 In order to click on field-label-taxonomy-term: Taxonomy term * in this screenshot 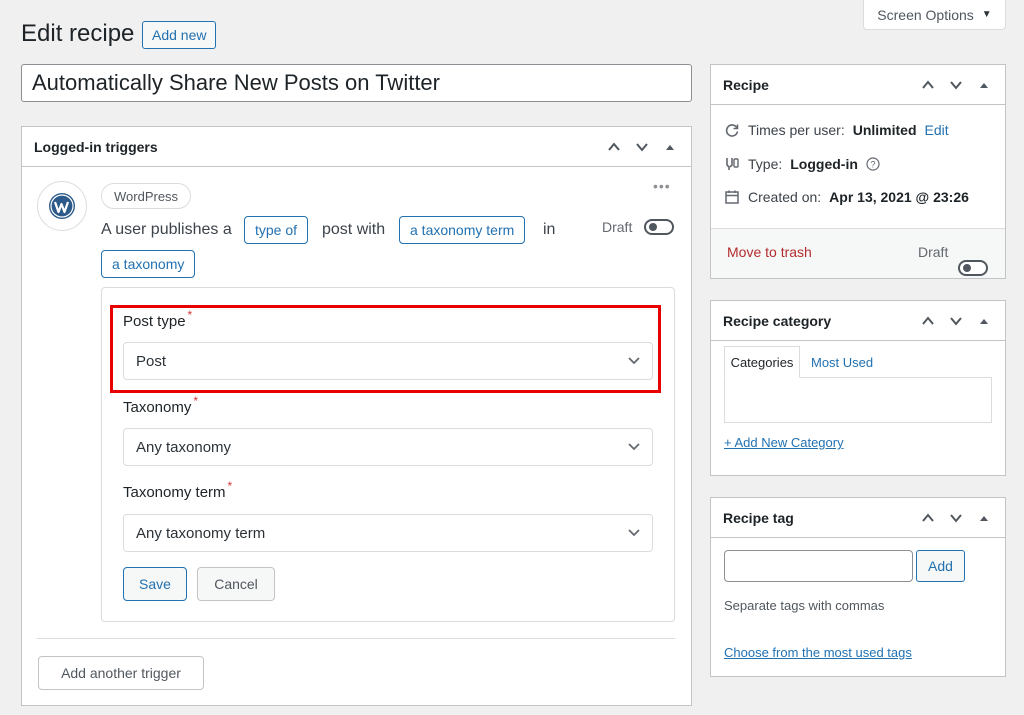, I will do `click(177, 490)`.